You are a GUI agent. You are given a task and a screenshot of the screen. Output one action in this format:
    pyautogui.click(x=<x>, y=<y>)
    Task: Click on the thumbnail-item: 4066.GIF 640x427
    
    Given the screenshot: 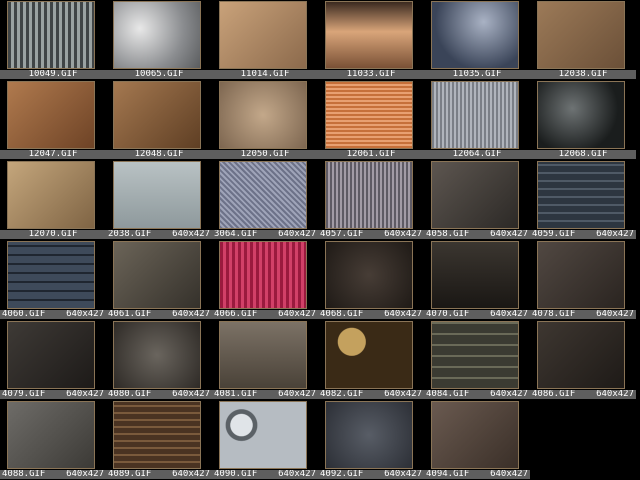 What is the action you would take?
    pyautogui.click(x=265, y=280)
    